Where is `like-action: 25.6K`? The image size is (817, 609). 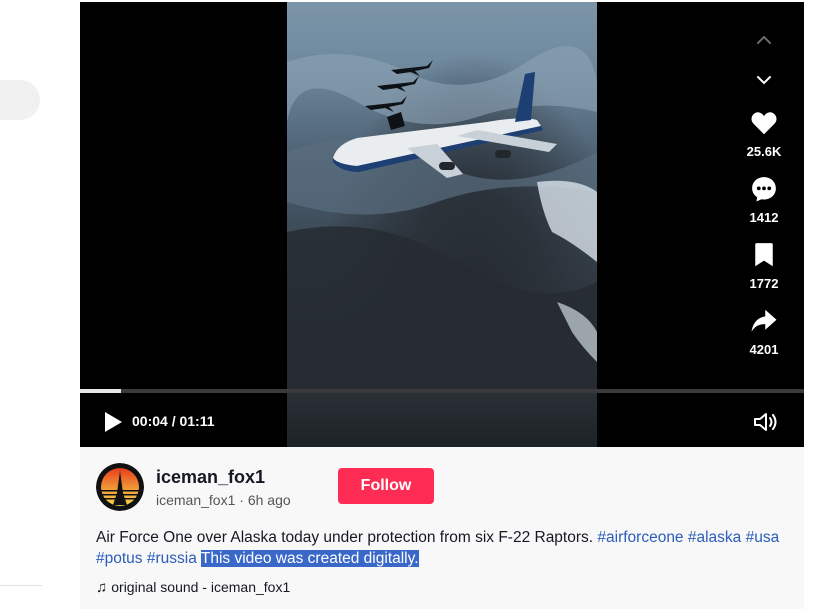 like-action: 25.6K is located at coordinates (764, 133).